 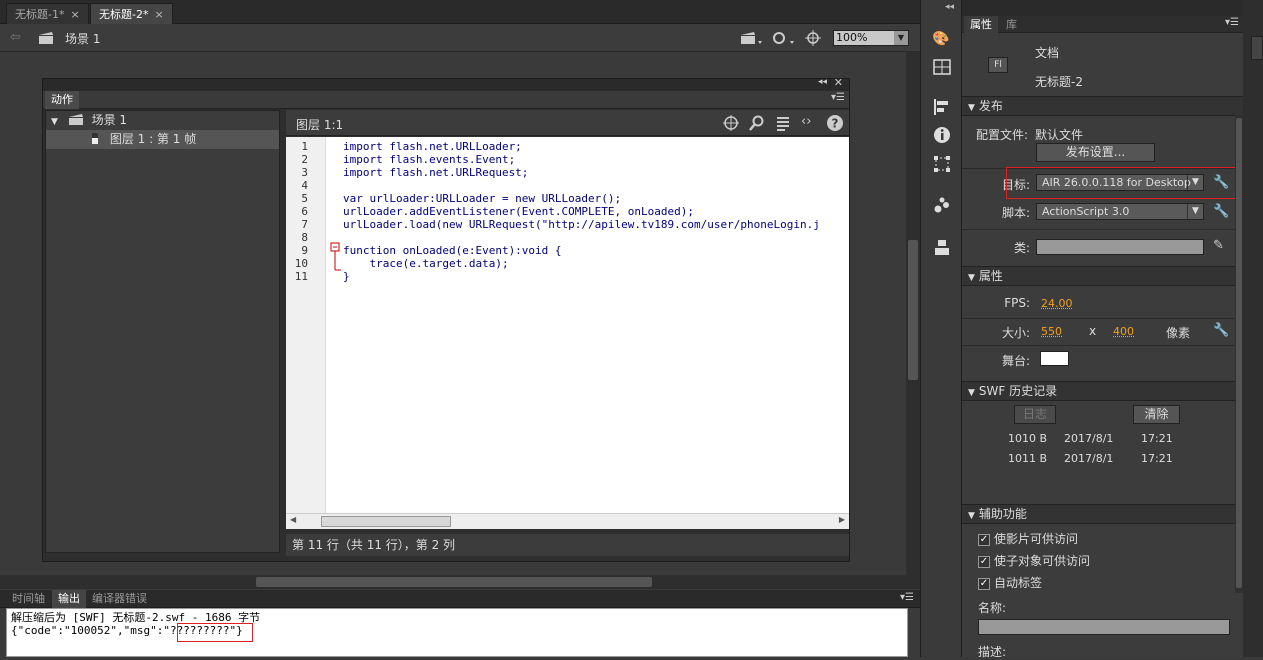 What do you see at coordinates (346, 276) in the screenshot?
I see `code-line: }` at bounding box center [346, 276].